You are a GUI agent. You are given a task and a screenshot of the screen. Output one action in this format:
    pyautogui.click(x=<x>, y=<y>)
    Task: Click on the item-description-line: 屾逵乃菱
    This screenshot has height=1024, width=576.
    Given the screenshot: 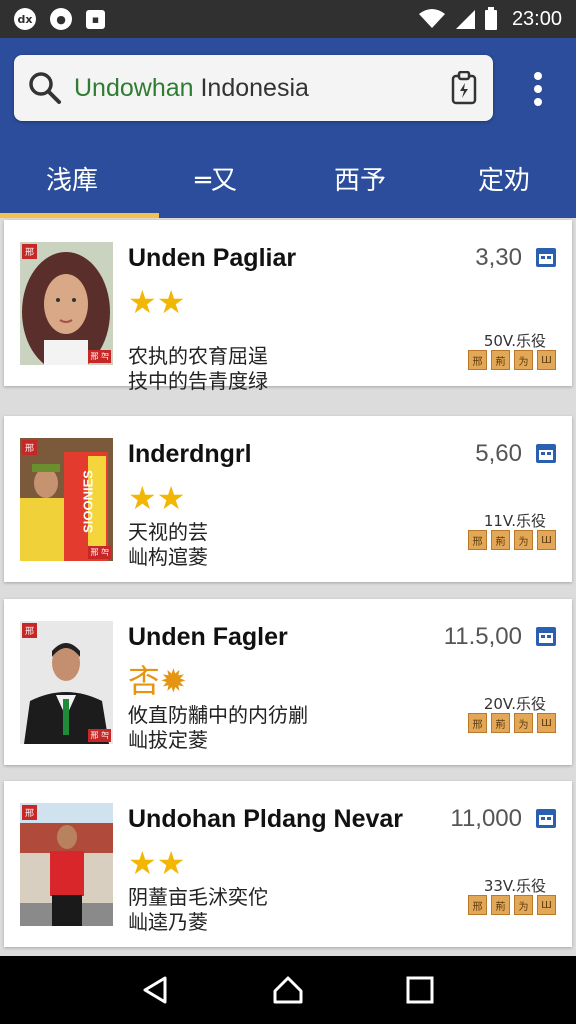 What is the action you would take?
    pyautogui.click(x=168, y=922)
    